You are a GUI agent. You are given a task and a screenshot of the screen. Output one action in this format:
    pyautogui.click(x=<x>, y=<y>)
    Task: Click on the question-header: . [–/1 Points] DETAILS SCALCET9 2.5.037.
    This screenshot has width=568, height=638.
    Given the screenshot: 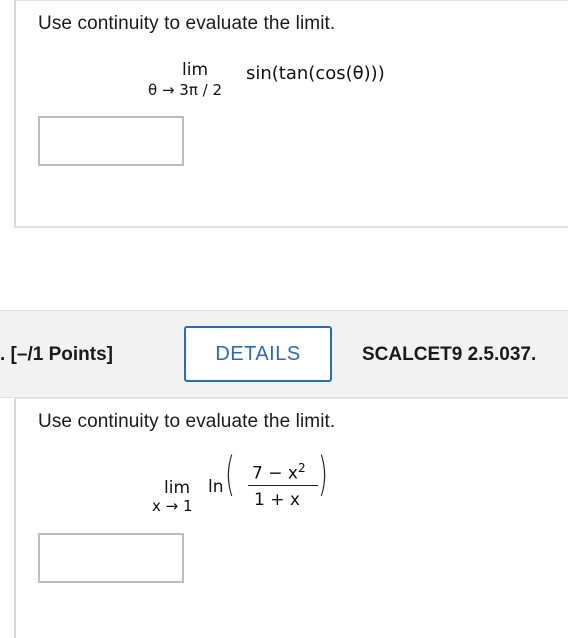 What is the action you would take?
    pyautogui.click(x=284, y=354)
    